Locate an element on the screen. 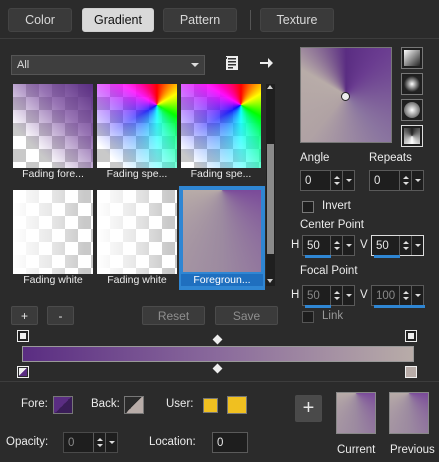 The width and height of the screenshot is (439, 462). repeats-field: 0 is located at coordinates (396, 180).